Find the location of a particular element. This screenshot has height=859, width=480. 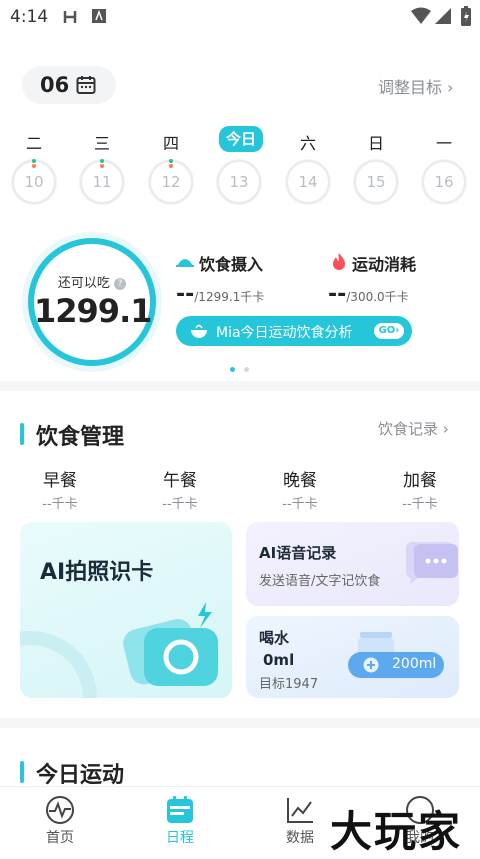

today-pill: 今日 is located at coordinates (241, 139).